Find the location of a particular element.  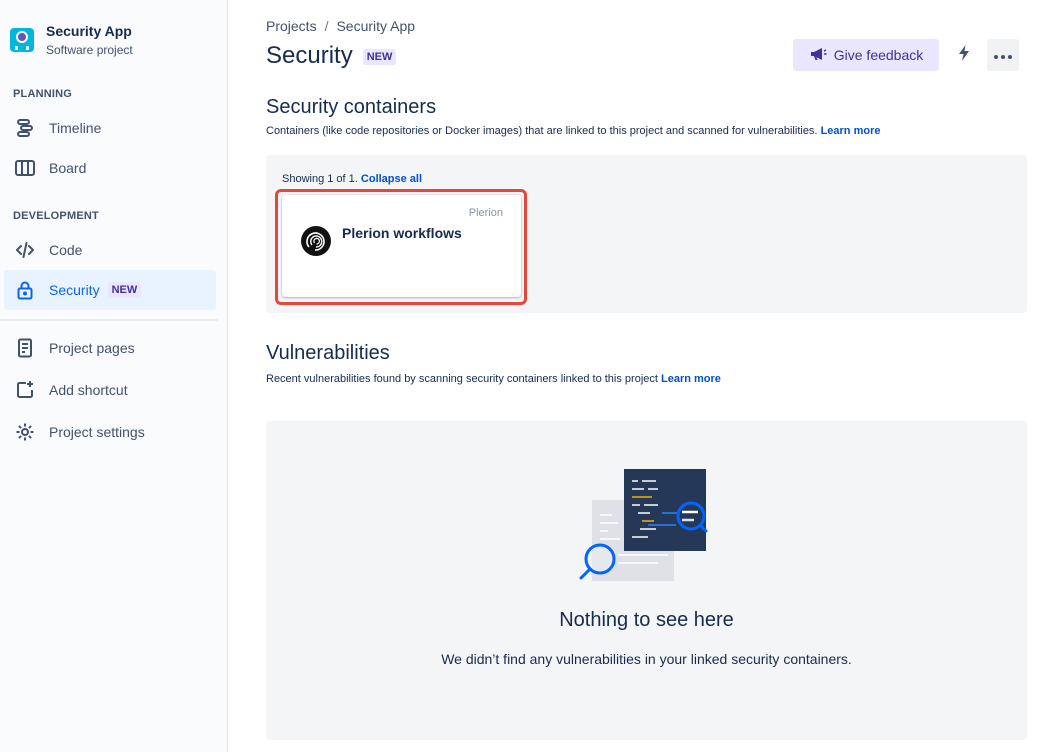

more-dots-icon is located at coordinates (1003, 55).